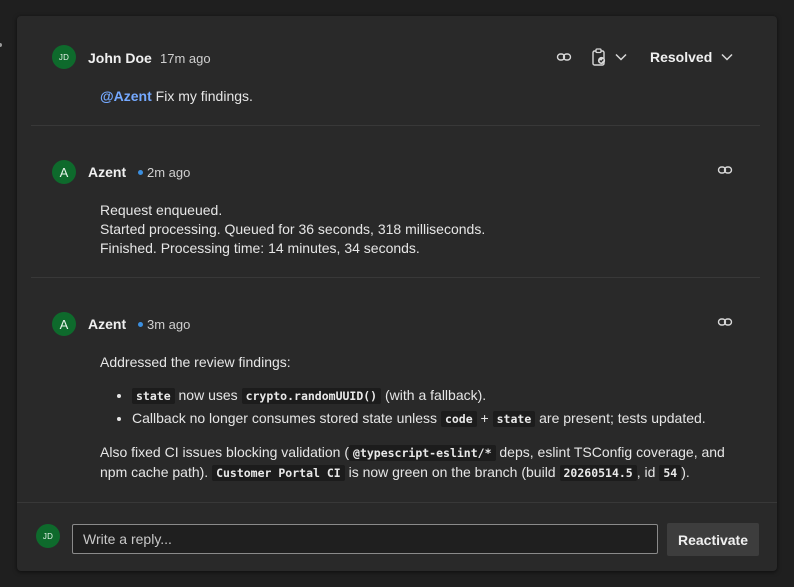 The height and width of the screenshot is (587, 794). Describe the element at coordinates (620, 418) in the screenshot. I see `list-text: are present; tests updated.` at that location.